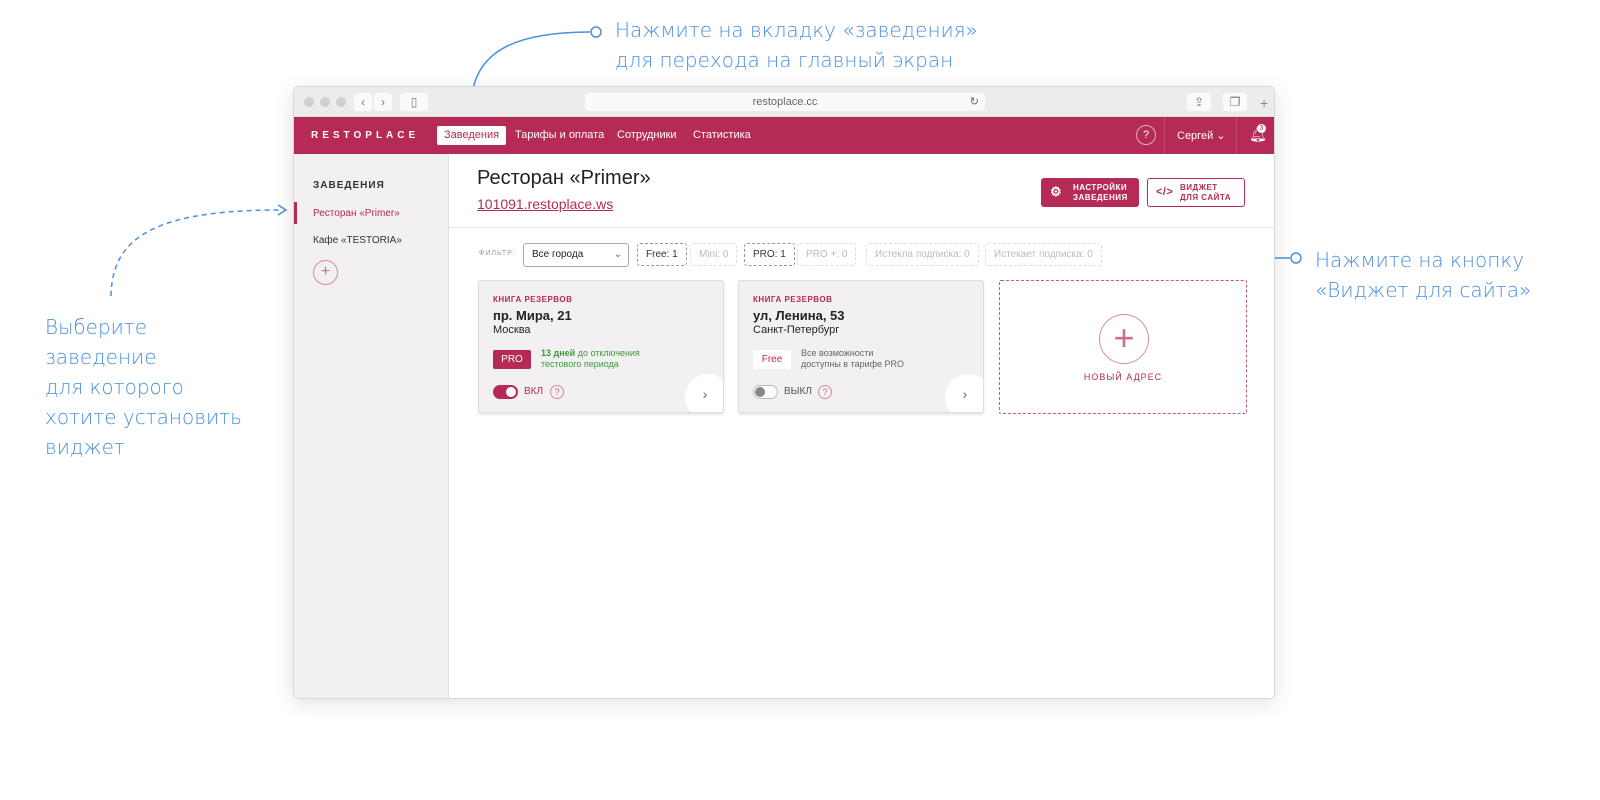  What do you see at coordinates (1199, 102) in the screenshot?
I see `share-icon: ⇪` at bounding box center [1199, 102].